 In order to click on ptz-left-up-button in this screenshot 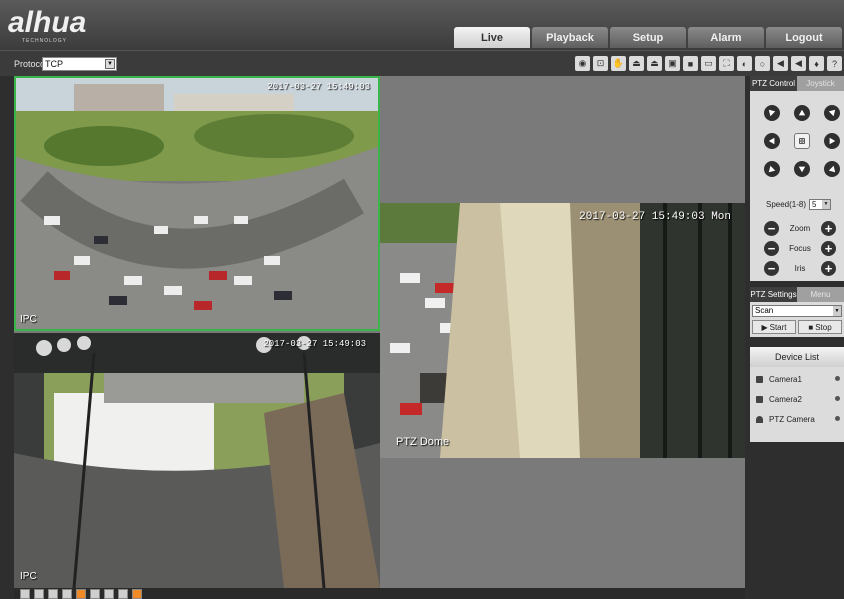, I will do `click(772, 113)`.